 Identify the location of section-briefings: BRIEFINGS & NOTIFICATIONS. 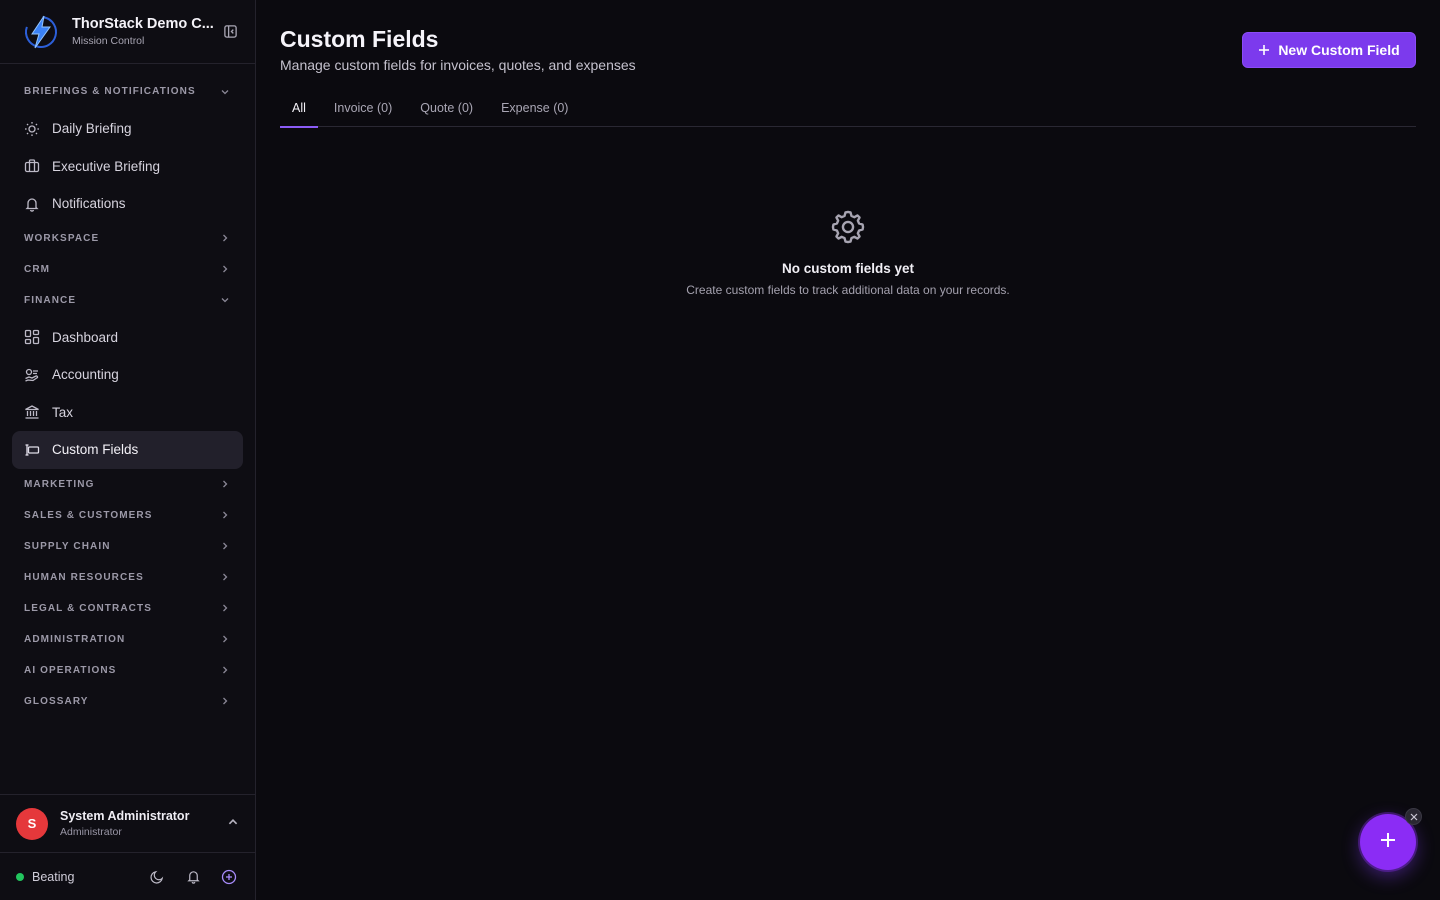
(127, 91).